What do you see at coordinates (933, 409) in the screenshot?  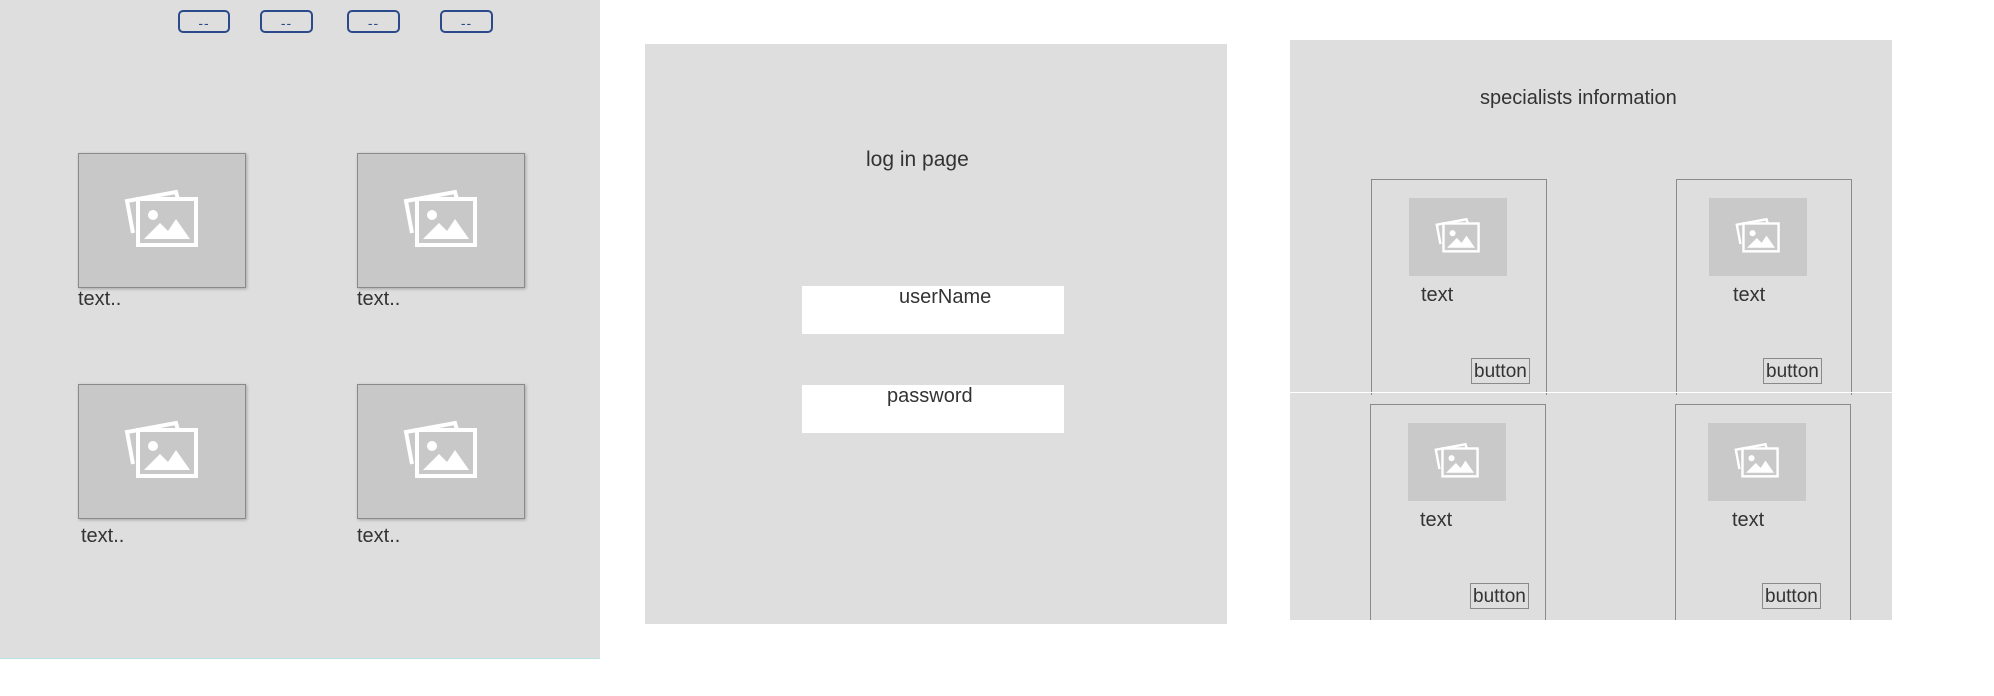 I see `password-field: password` at bounding box center [933, 409].